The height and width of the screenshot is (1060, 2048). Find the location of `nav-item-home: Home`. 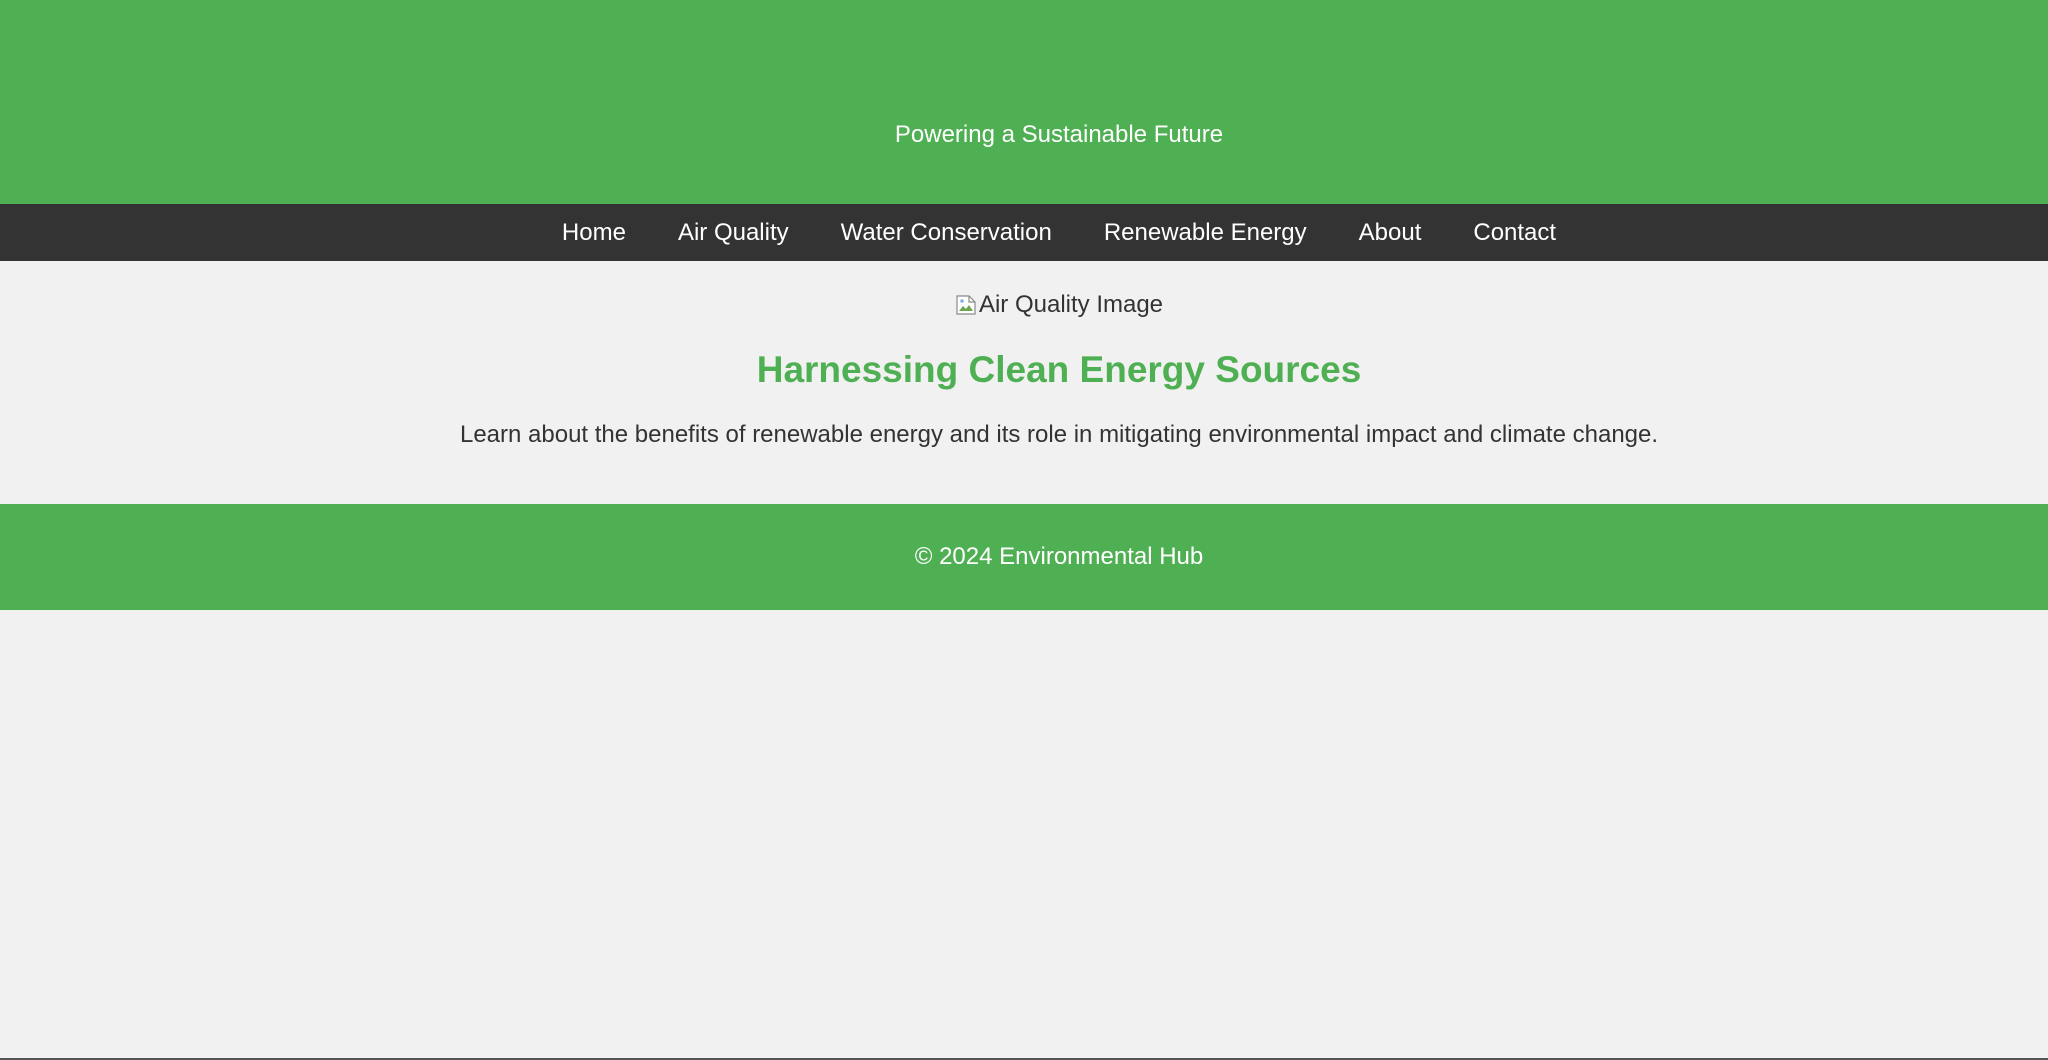

nav-item-home: Home is located at coordinates (594, 233).